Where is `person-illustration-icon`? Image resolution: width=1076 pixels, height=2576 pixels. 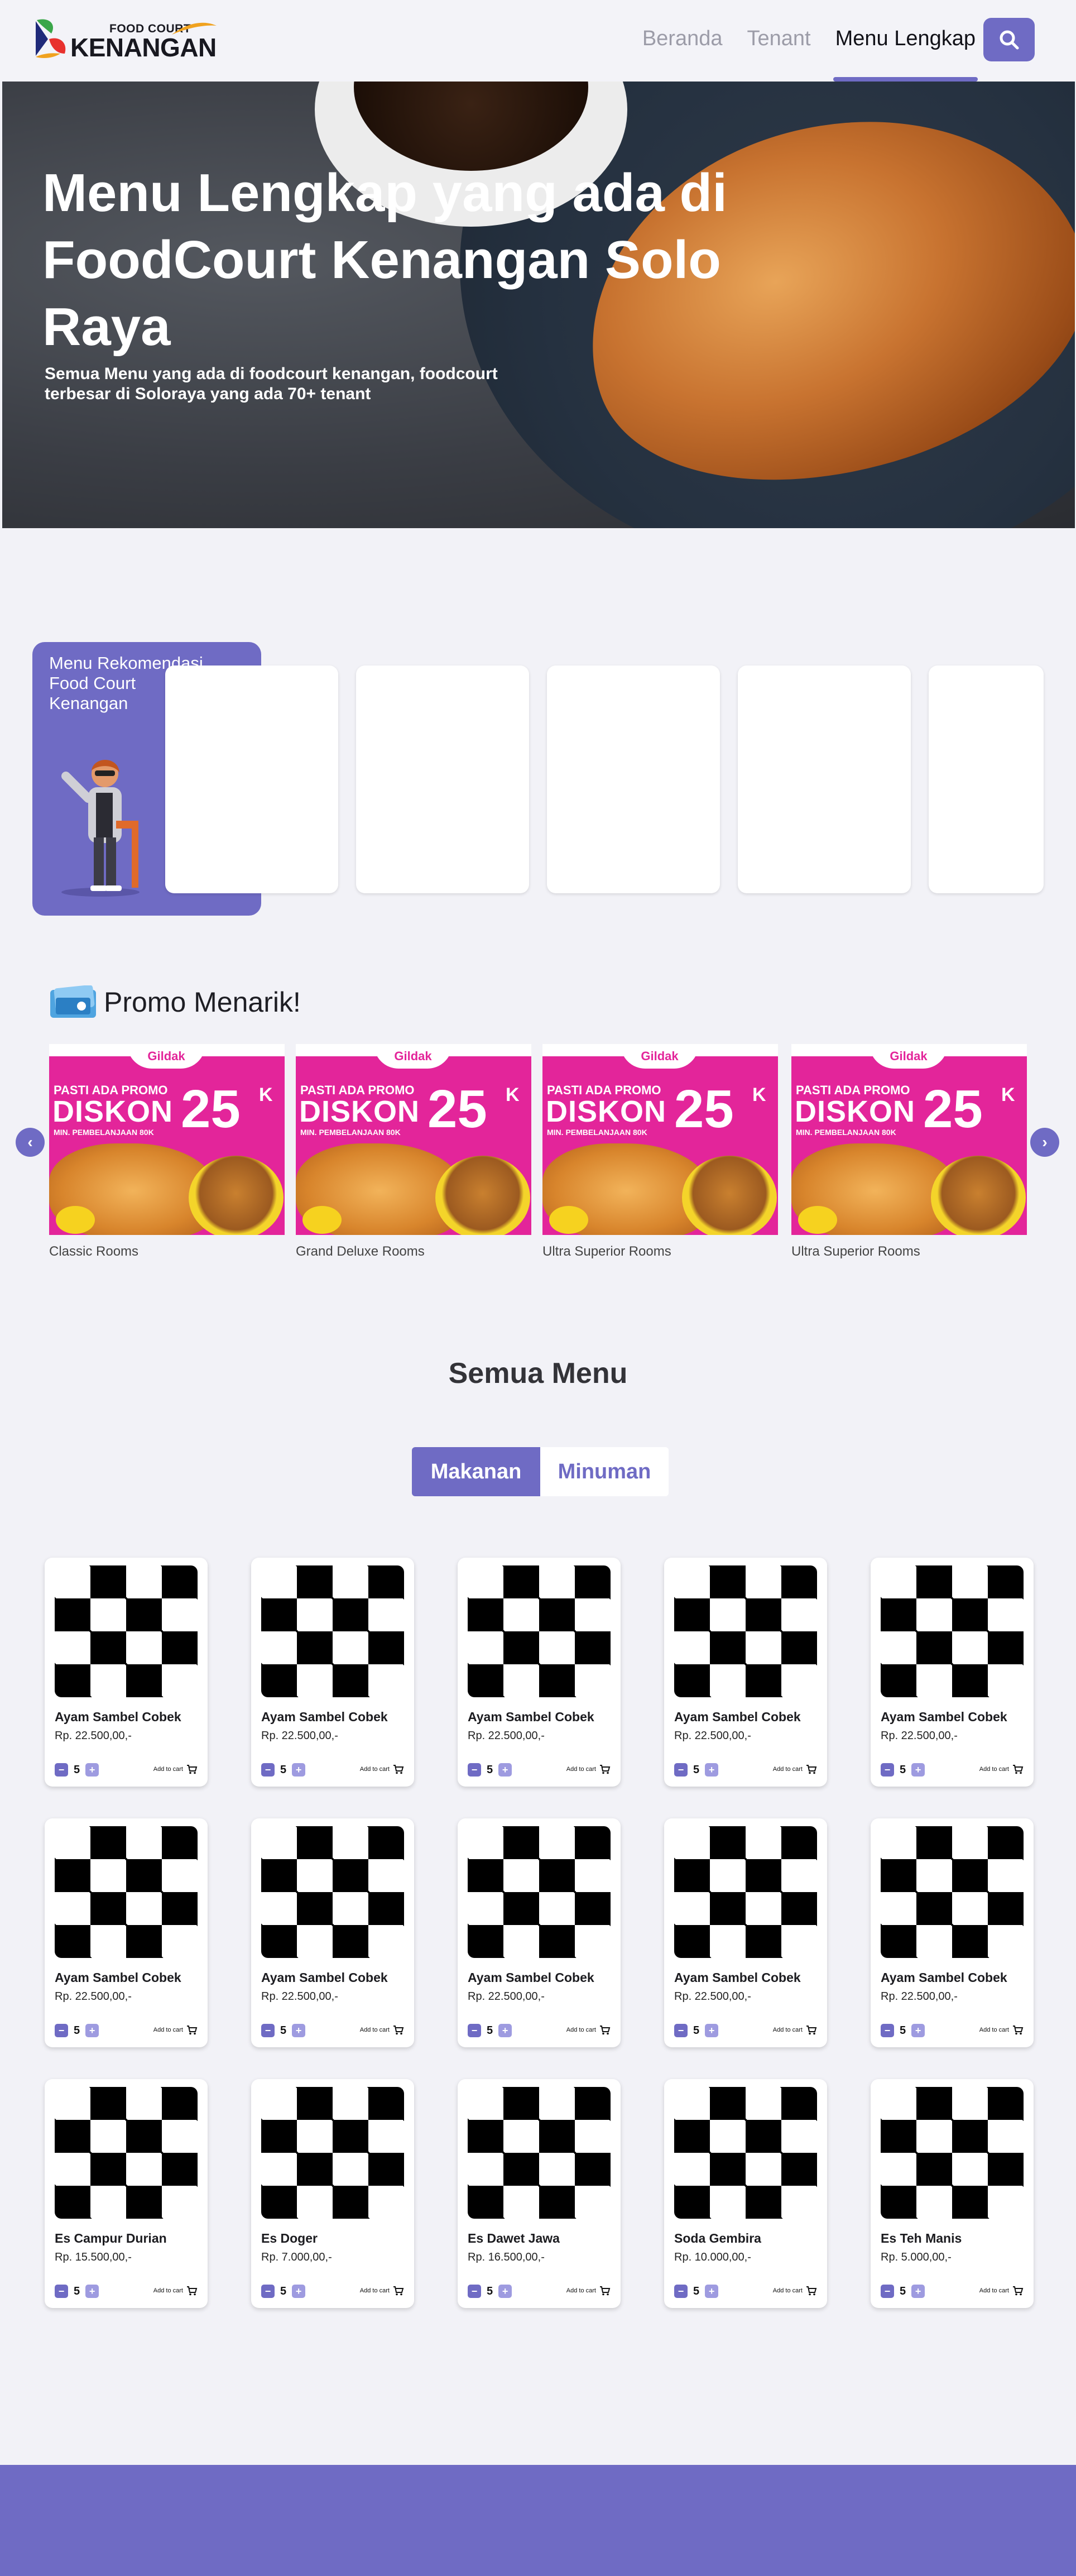 person-illustration-icon is located at coordinates (101, 828).